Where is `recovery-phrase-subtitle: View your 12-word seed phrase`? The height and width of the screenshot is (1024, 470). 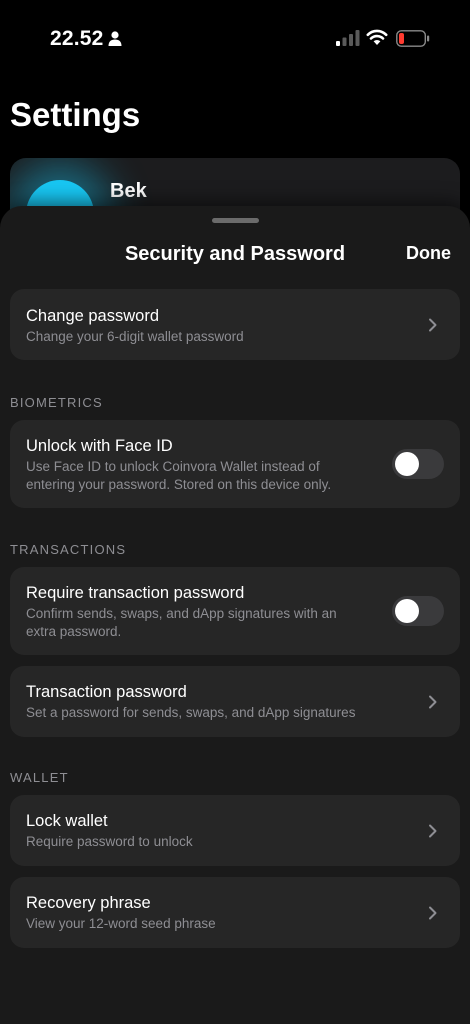
recovery-phrase-subtitle: View your 12-word seed phrase is located at coordinates (121, 923).